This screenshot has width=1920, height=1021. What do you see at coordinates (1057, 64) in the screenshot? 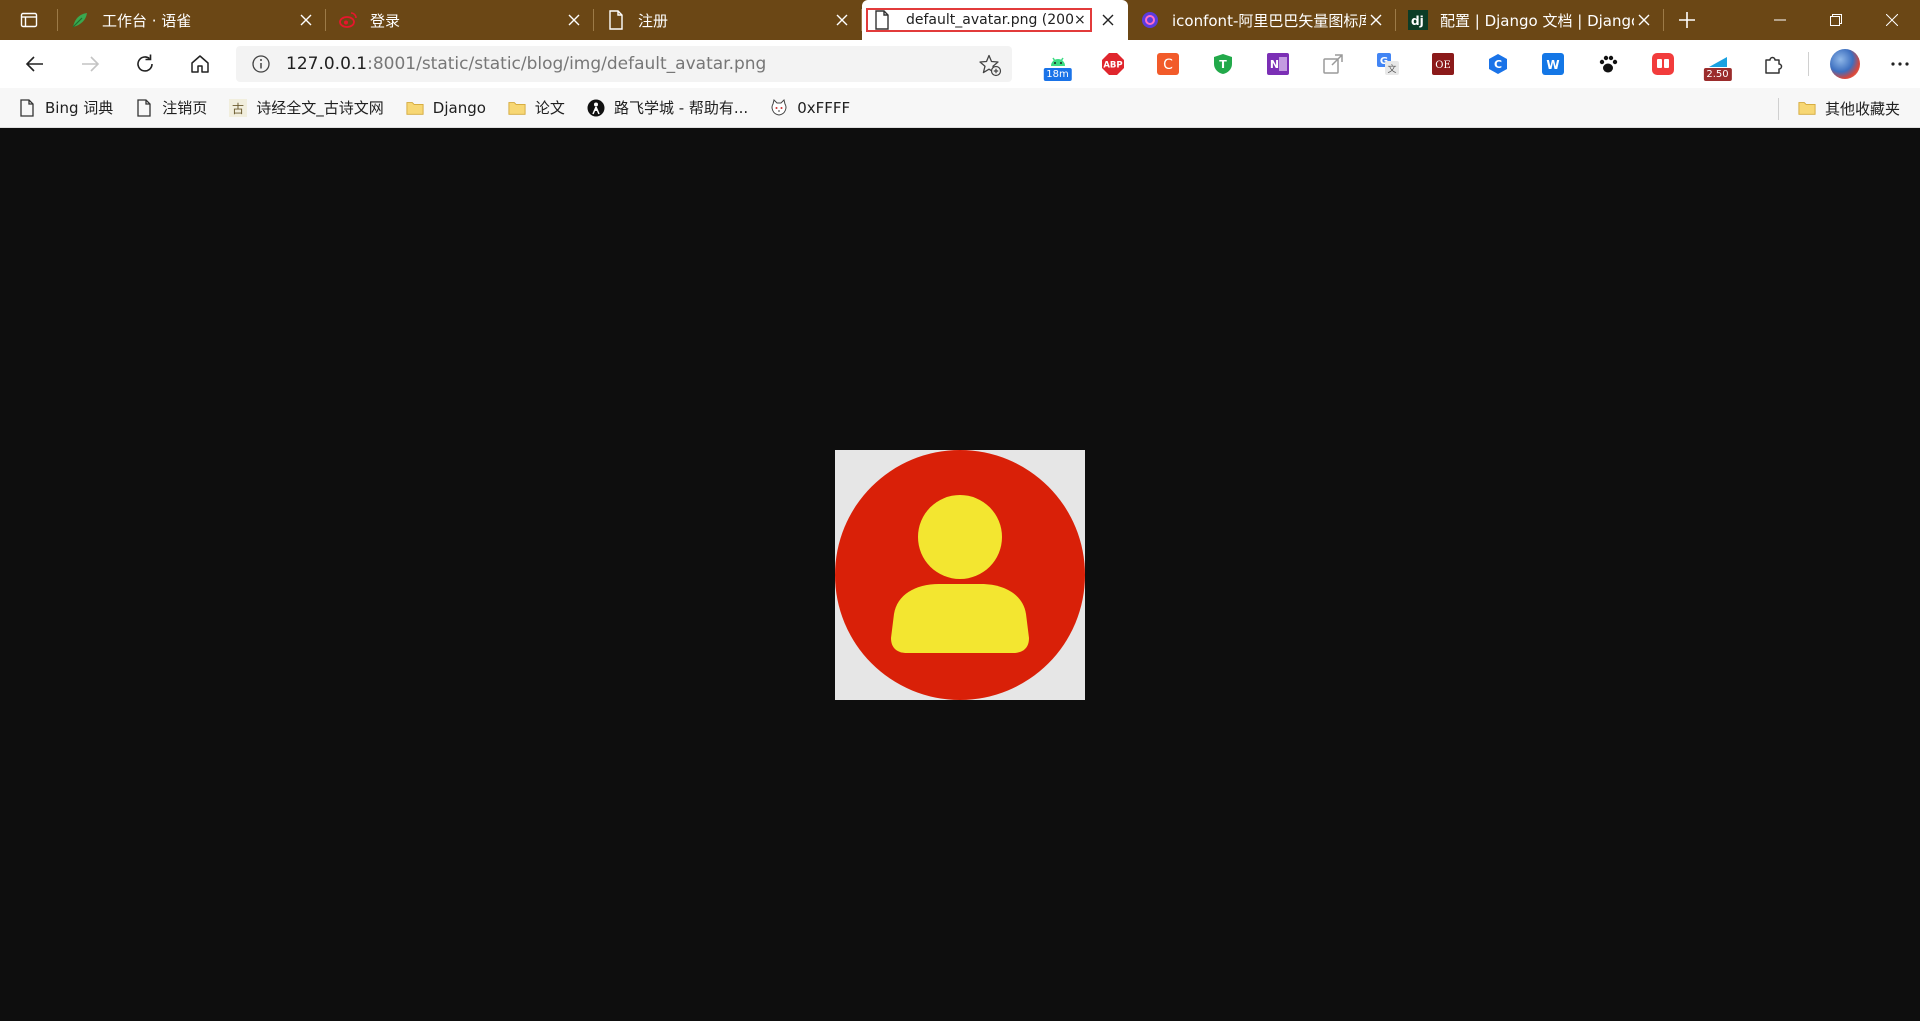
I see `android-ext-icon: 18m` at bounding box center [1057, 64].